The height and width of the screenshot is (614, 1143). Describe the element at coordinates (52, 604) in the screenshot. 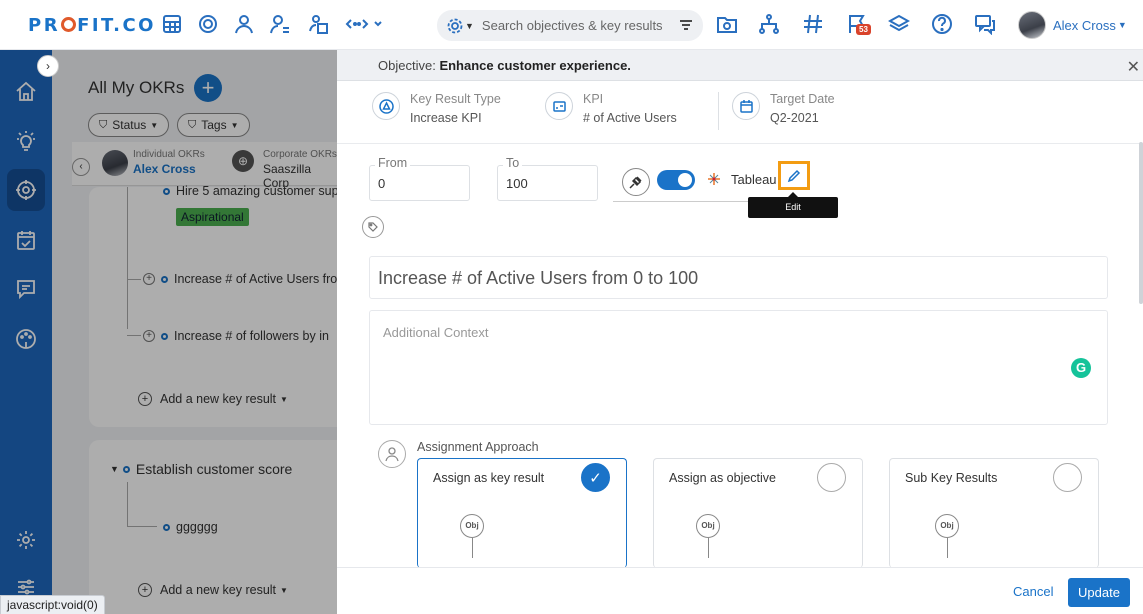

I see `status-bar-link: javascript:void(0)` at that location.